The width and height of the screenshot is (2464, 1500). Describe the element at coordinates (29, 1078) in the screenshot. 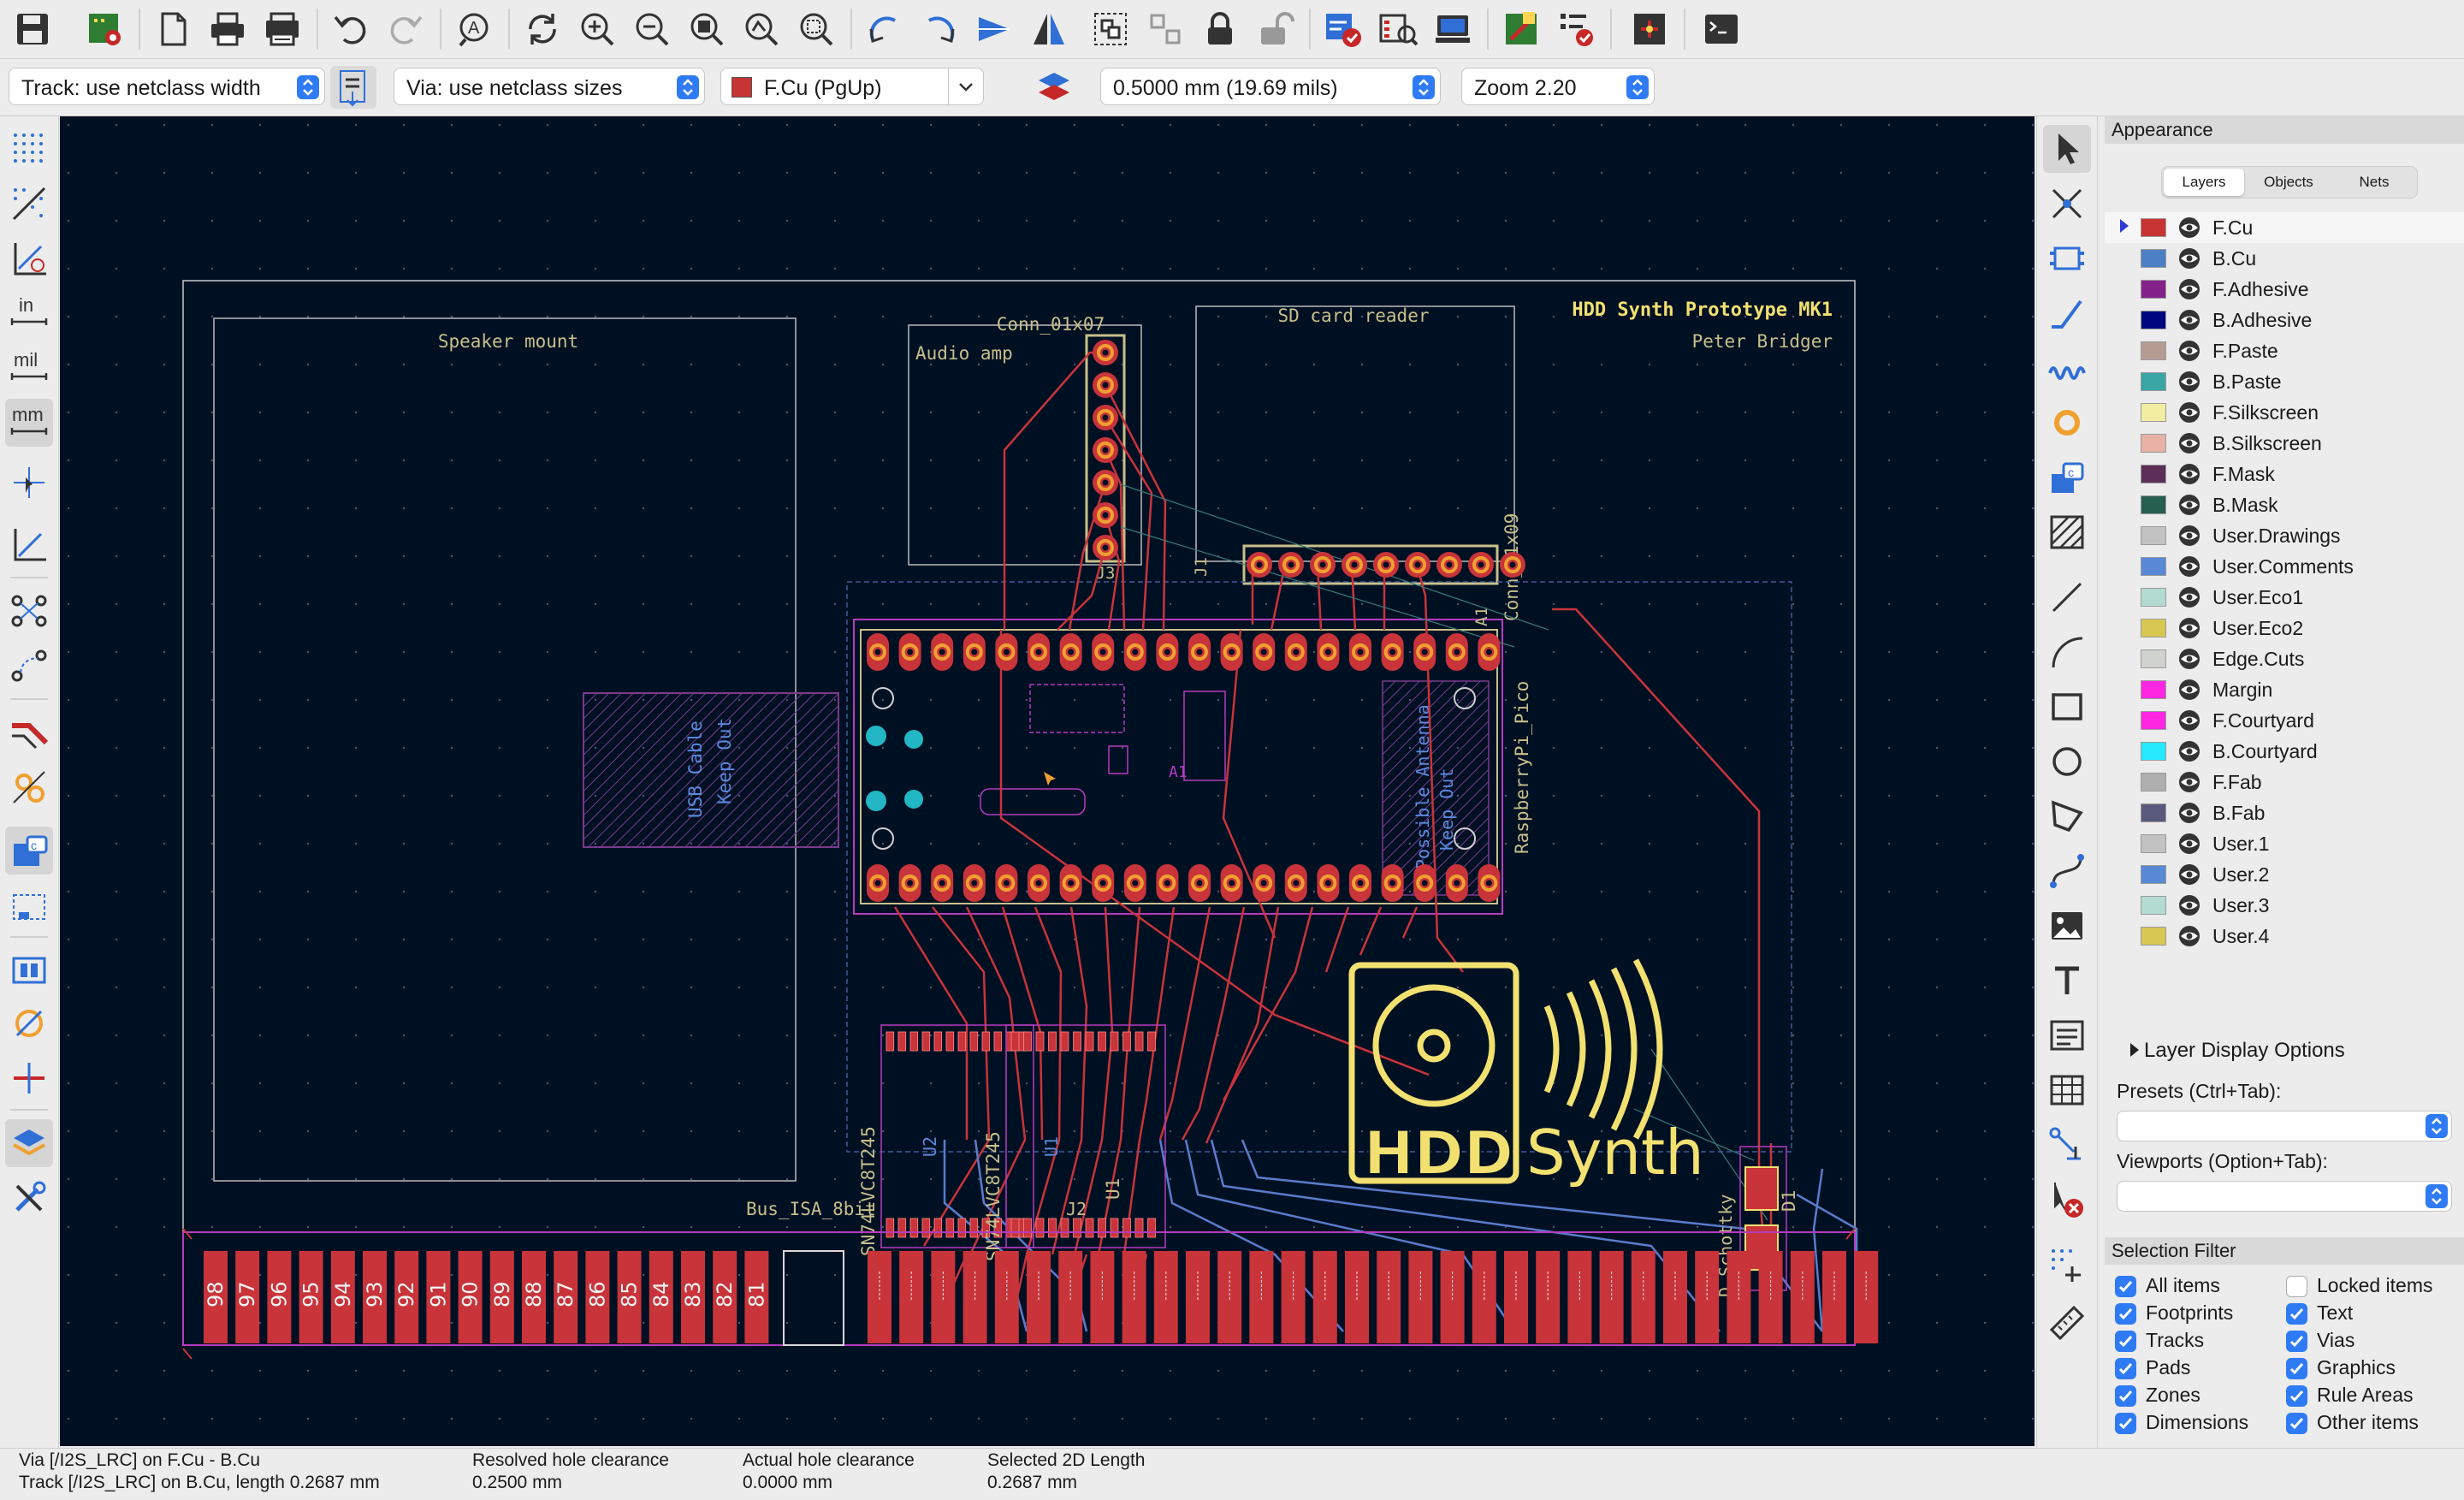

I see `show-layers-icon` at that location.